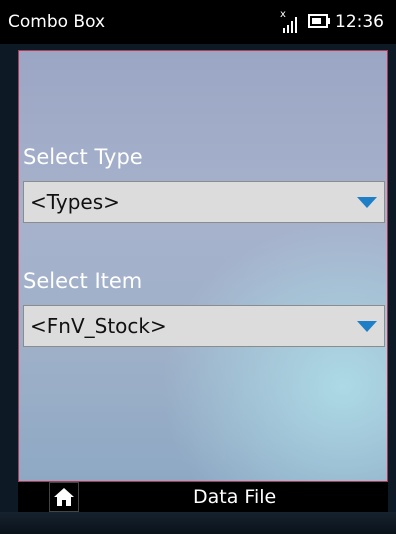 The height and width of the screenshot is (534, 396). Describe the element at coordinates (198, 523) in the screenshot. I see `footer-area` at that location.